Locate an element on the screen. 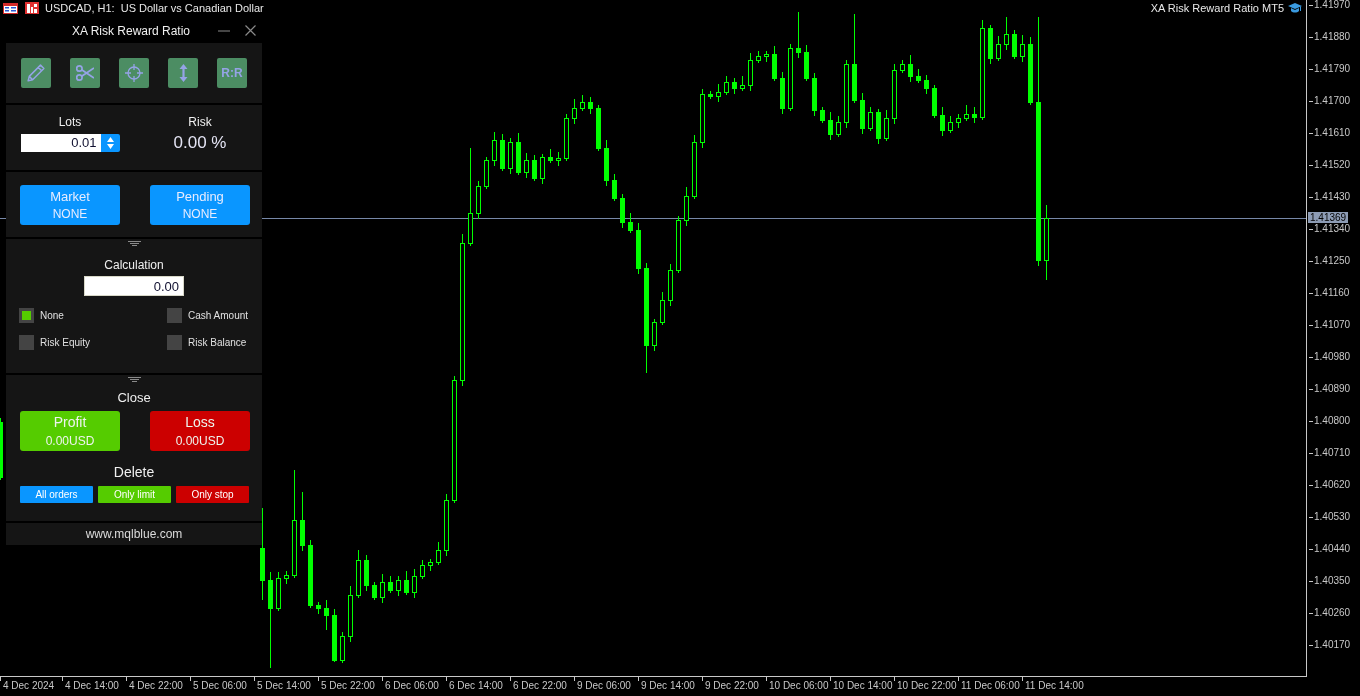 Image resolution: width=1360 pixels, height=696 pixels. delete-orders-button: Only limit is located at coordinates (134, 494).